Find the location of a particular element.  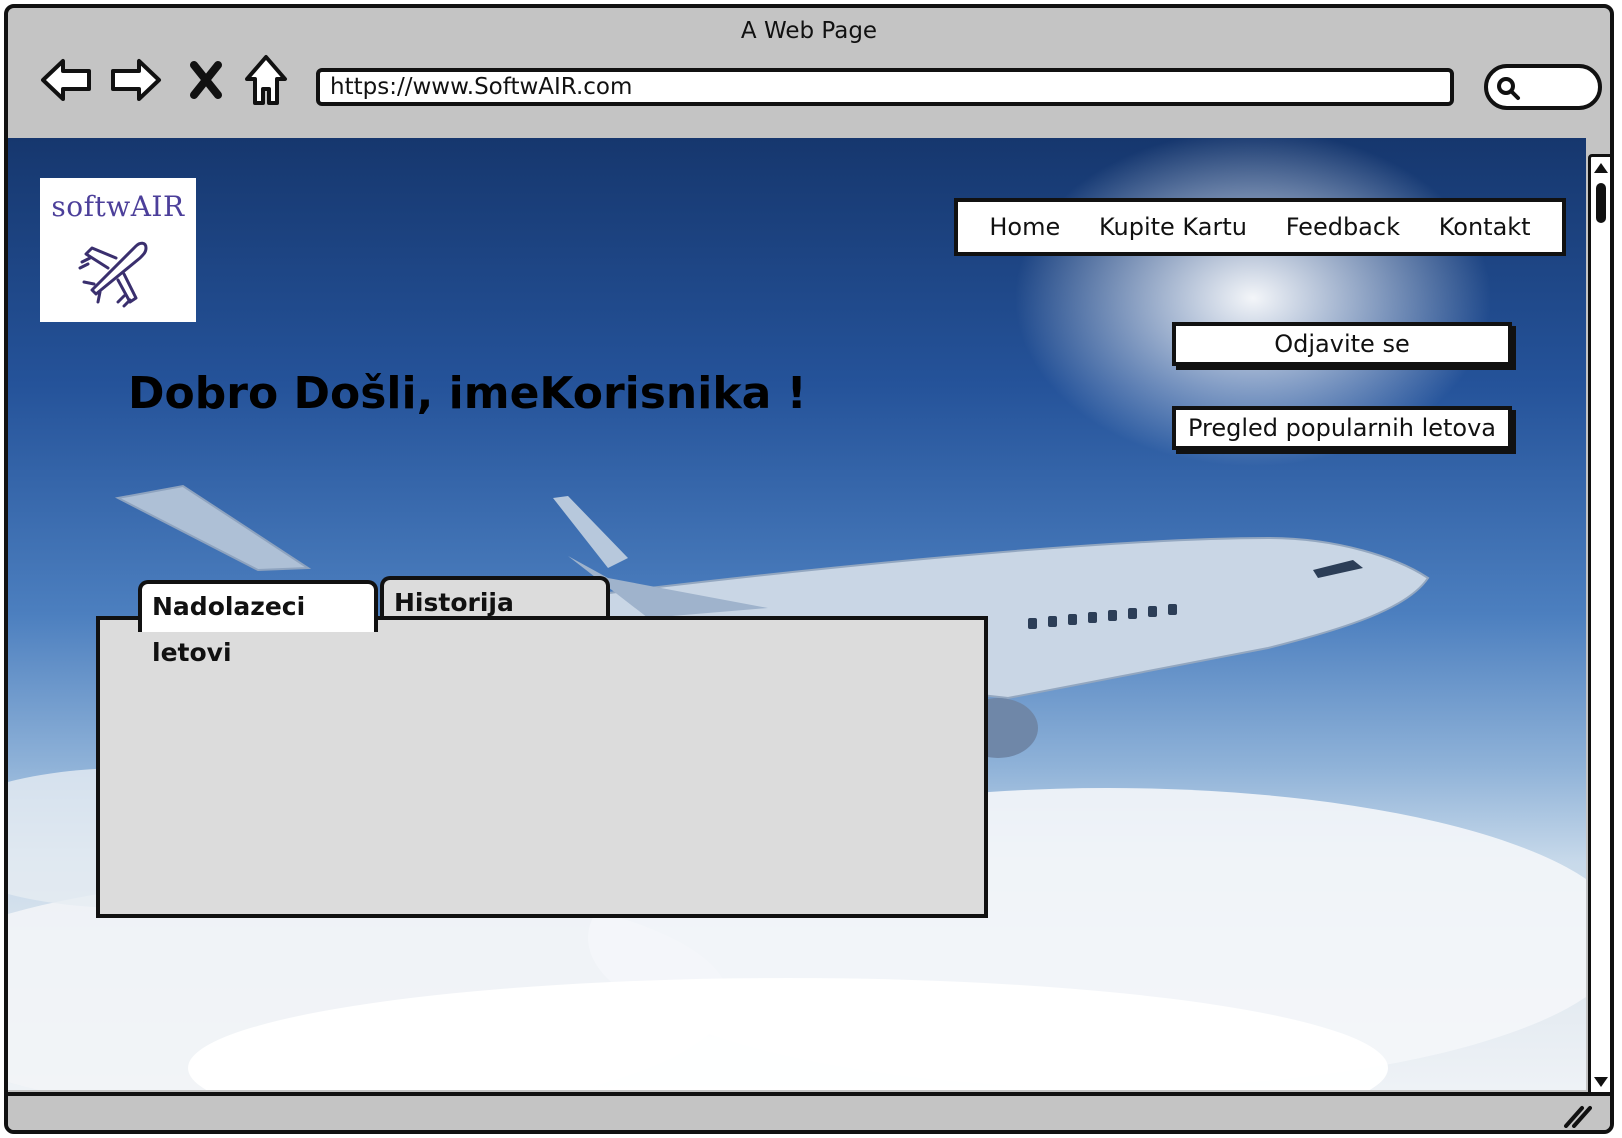

close-icon is located at coordinates (206, 80).